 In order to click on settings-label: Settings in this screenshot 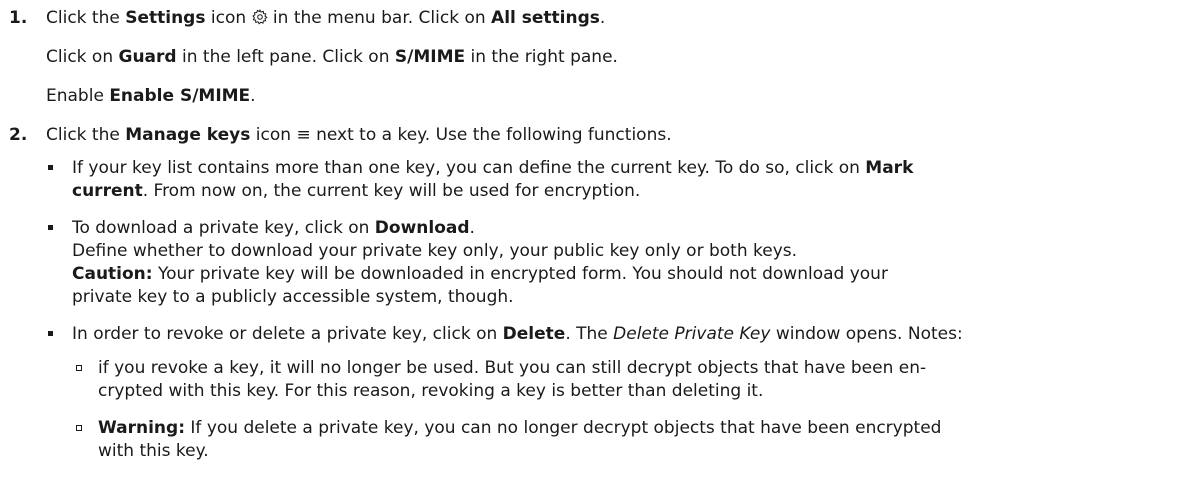, I will do `click(165, 18)`.